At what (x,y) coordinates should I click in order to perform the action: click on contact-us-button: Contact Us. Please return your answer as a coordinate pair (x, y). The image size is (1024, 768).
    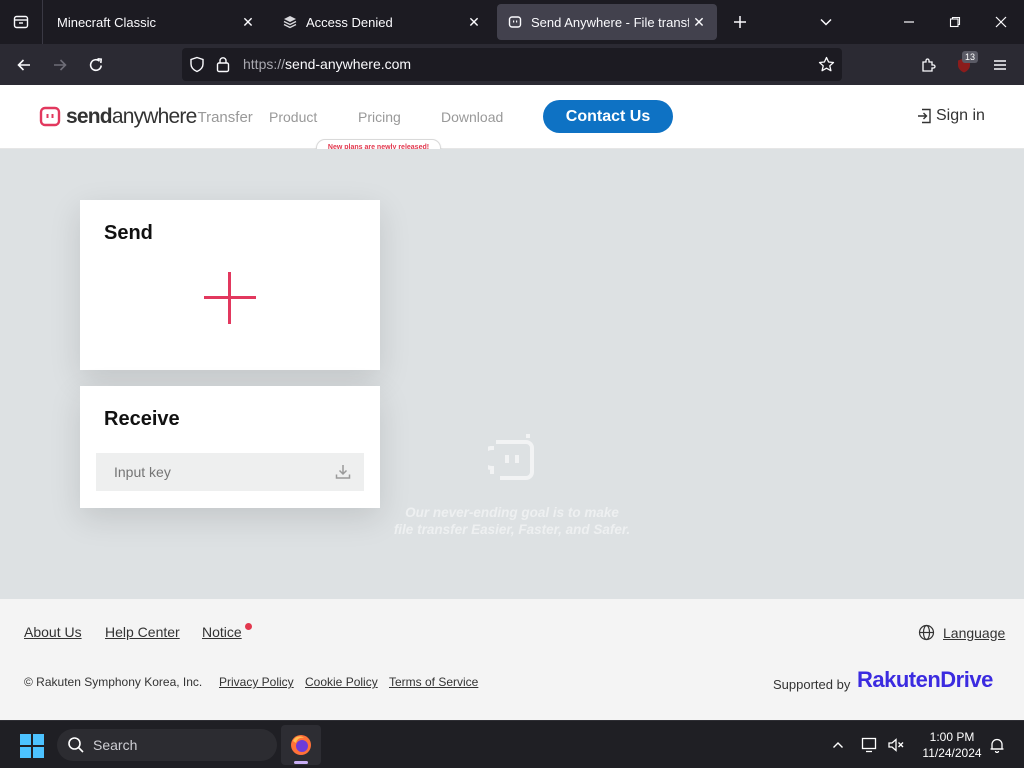
    Looking at the image, I should click on (608, 116).